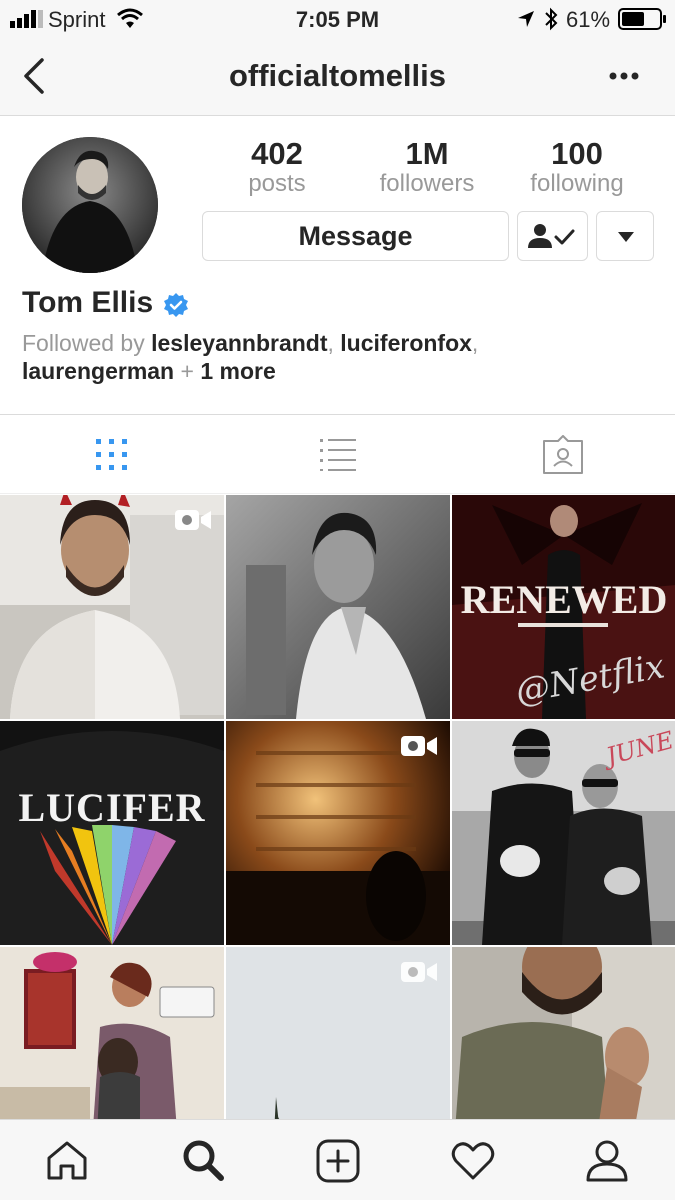 The image size is (675, 1200). I want to click on posts-label: posts, so click(277, 183).